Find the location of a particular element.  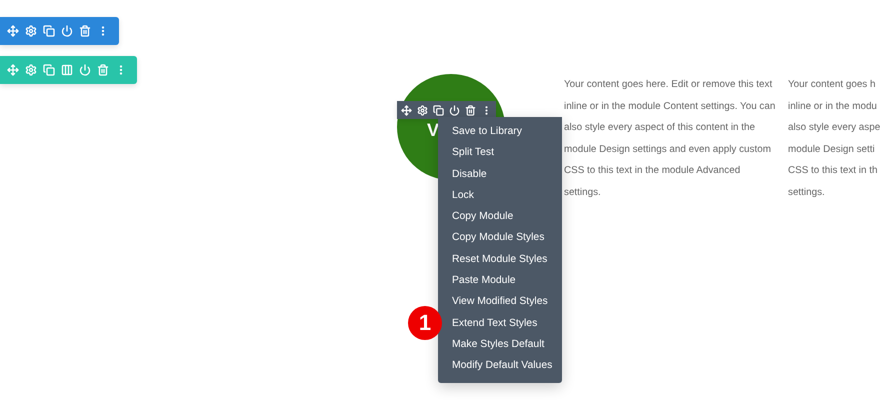

text-line: Your content goes h is located at coordinates (832, 85).